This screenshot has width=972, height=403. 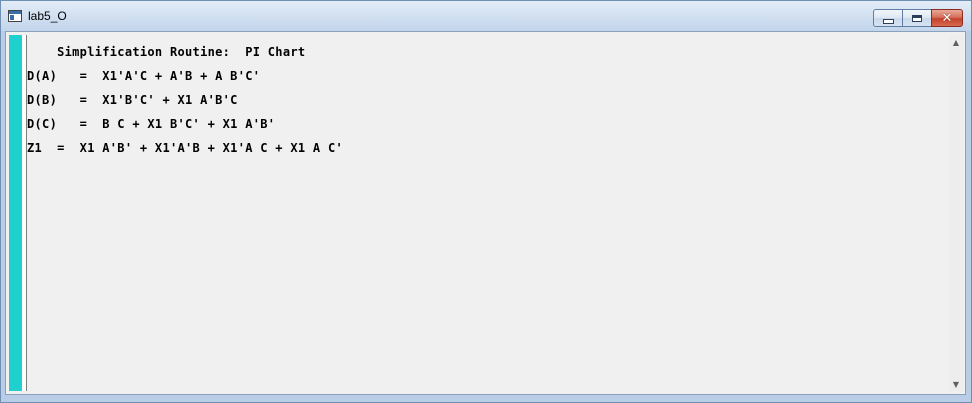 I want to click on output-line-heading: Simplification Routine: PI Chart, so click(x=166, y=52).